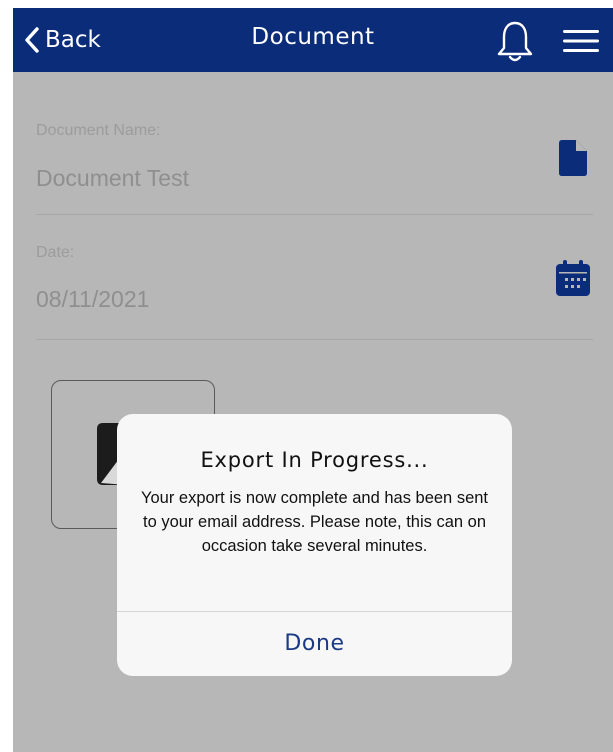 The height and width of the screenshot is (752, 613). Describe the element at coordinates (32, 40) in the screenshot. I see `chevron-left-icon` at that location.